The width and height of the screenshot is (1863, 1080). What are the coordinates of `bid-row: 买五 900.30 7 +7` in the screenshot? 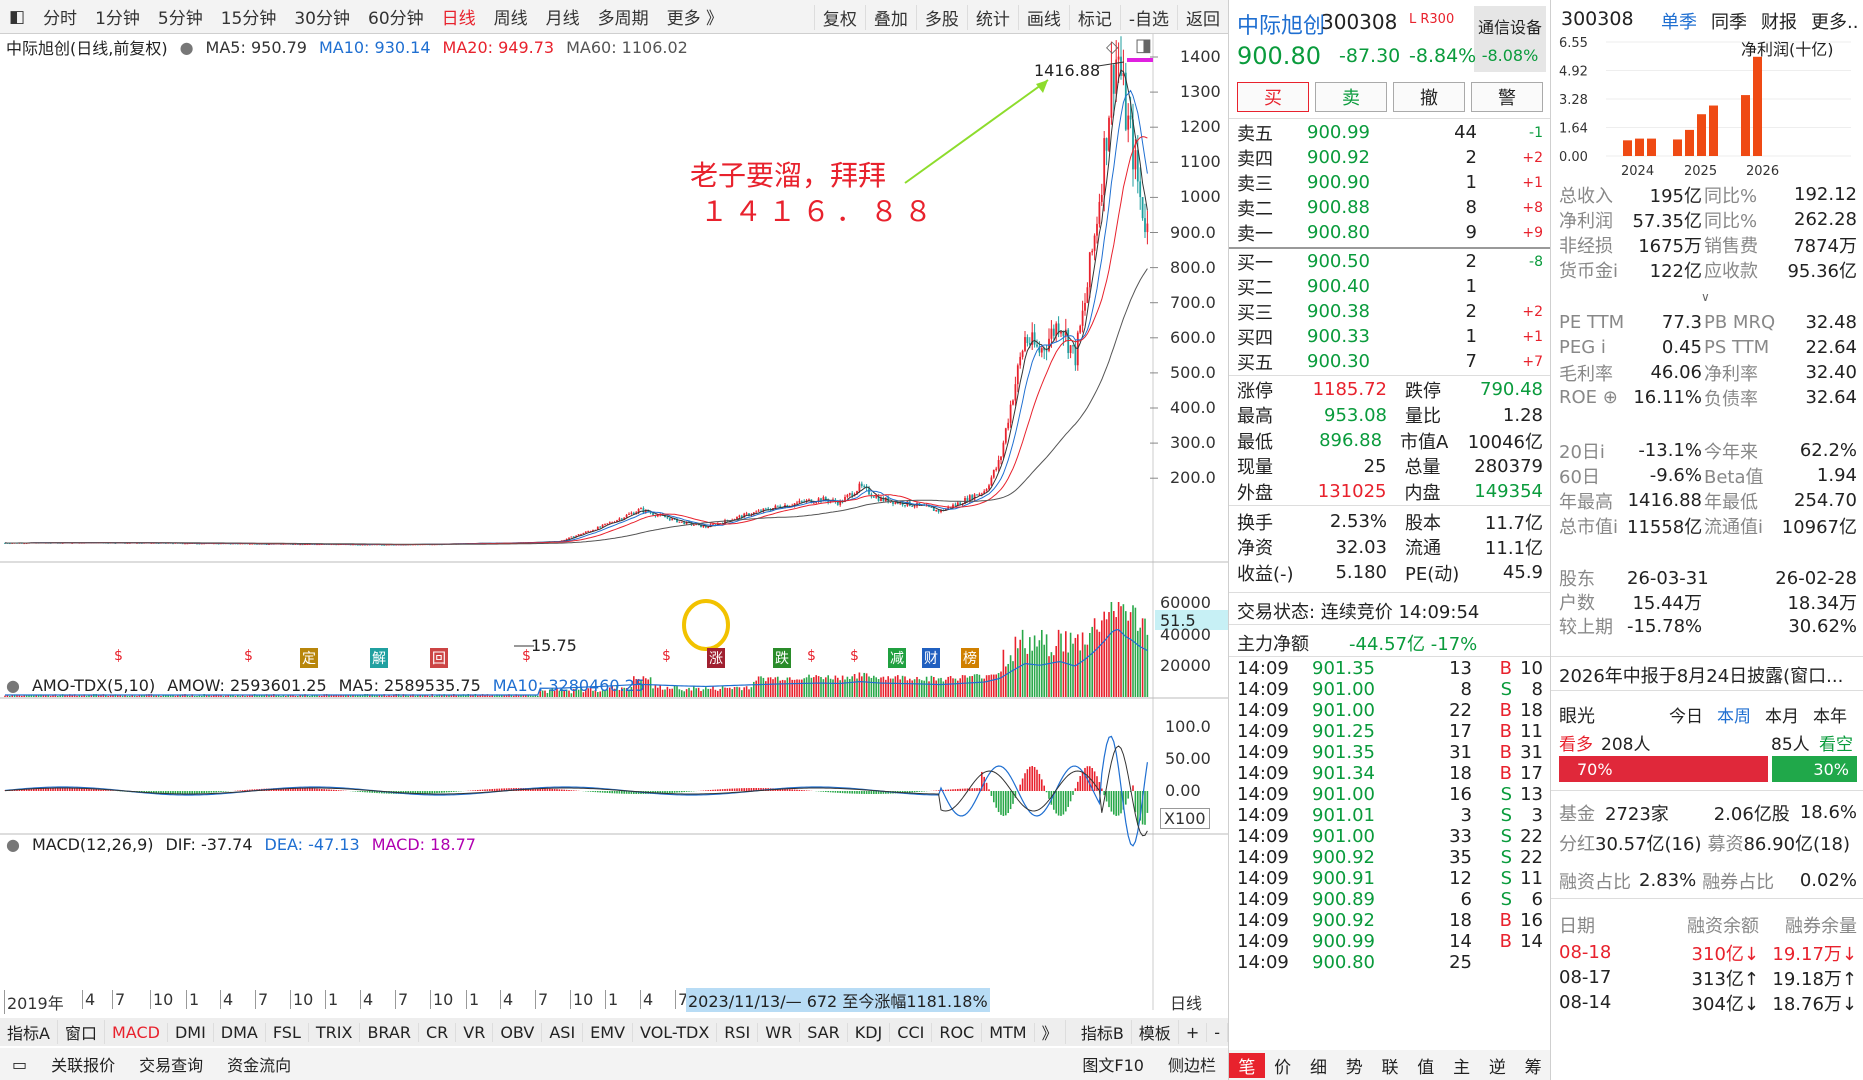 It's located at (1390, 361).